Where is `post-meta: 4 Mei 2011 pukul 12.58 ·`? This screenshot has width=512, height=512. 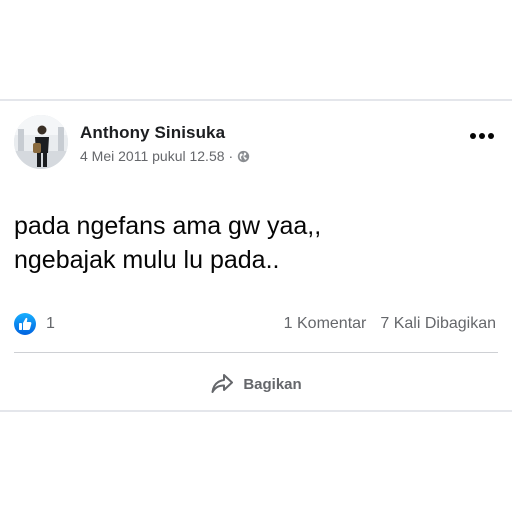 post-meta: 4 Mei 2011 pukul 12.58 · is located at coordinates (165, 156).